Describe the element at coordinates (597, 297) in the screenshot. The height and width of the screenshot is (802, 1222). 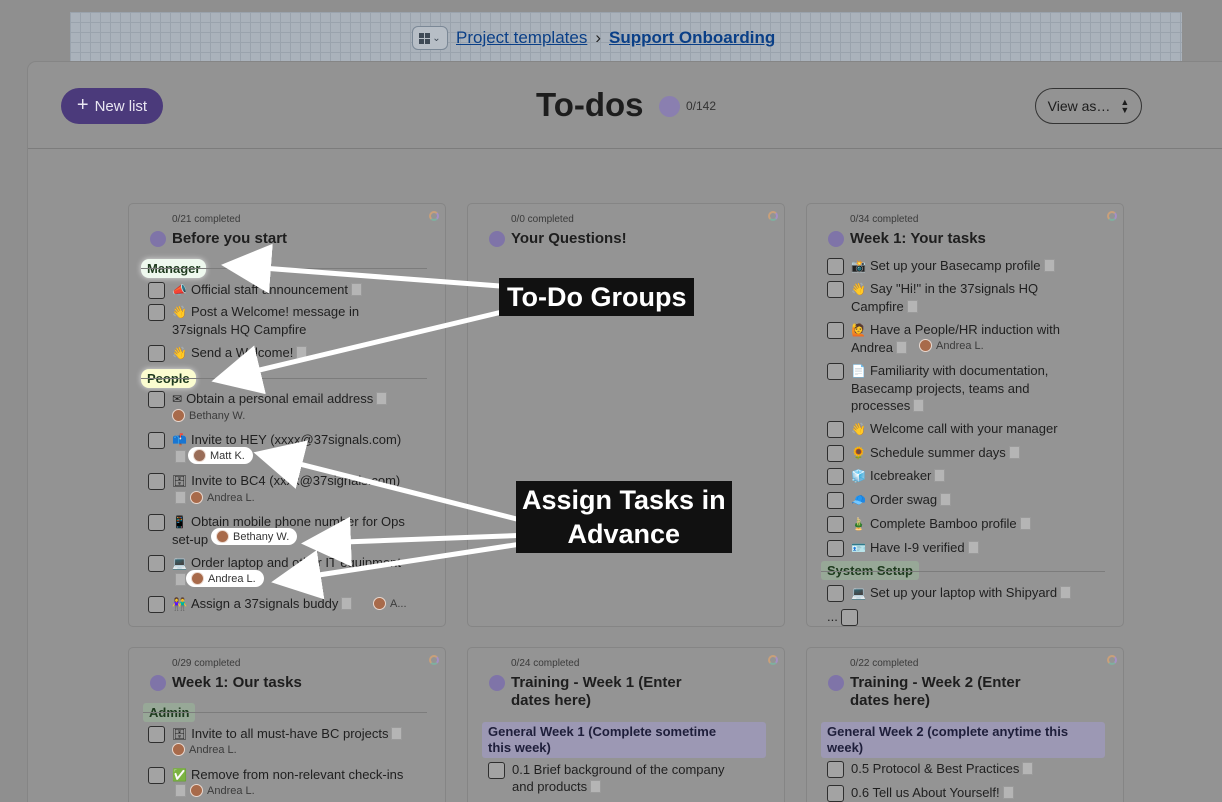
I see `callout-todo-groups: To-Do Groups` at that location.